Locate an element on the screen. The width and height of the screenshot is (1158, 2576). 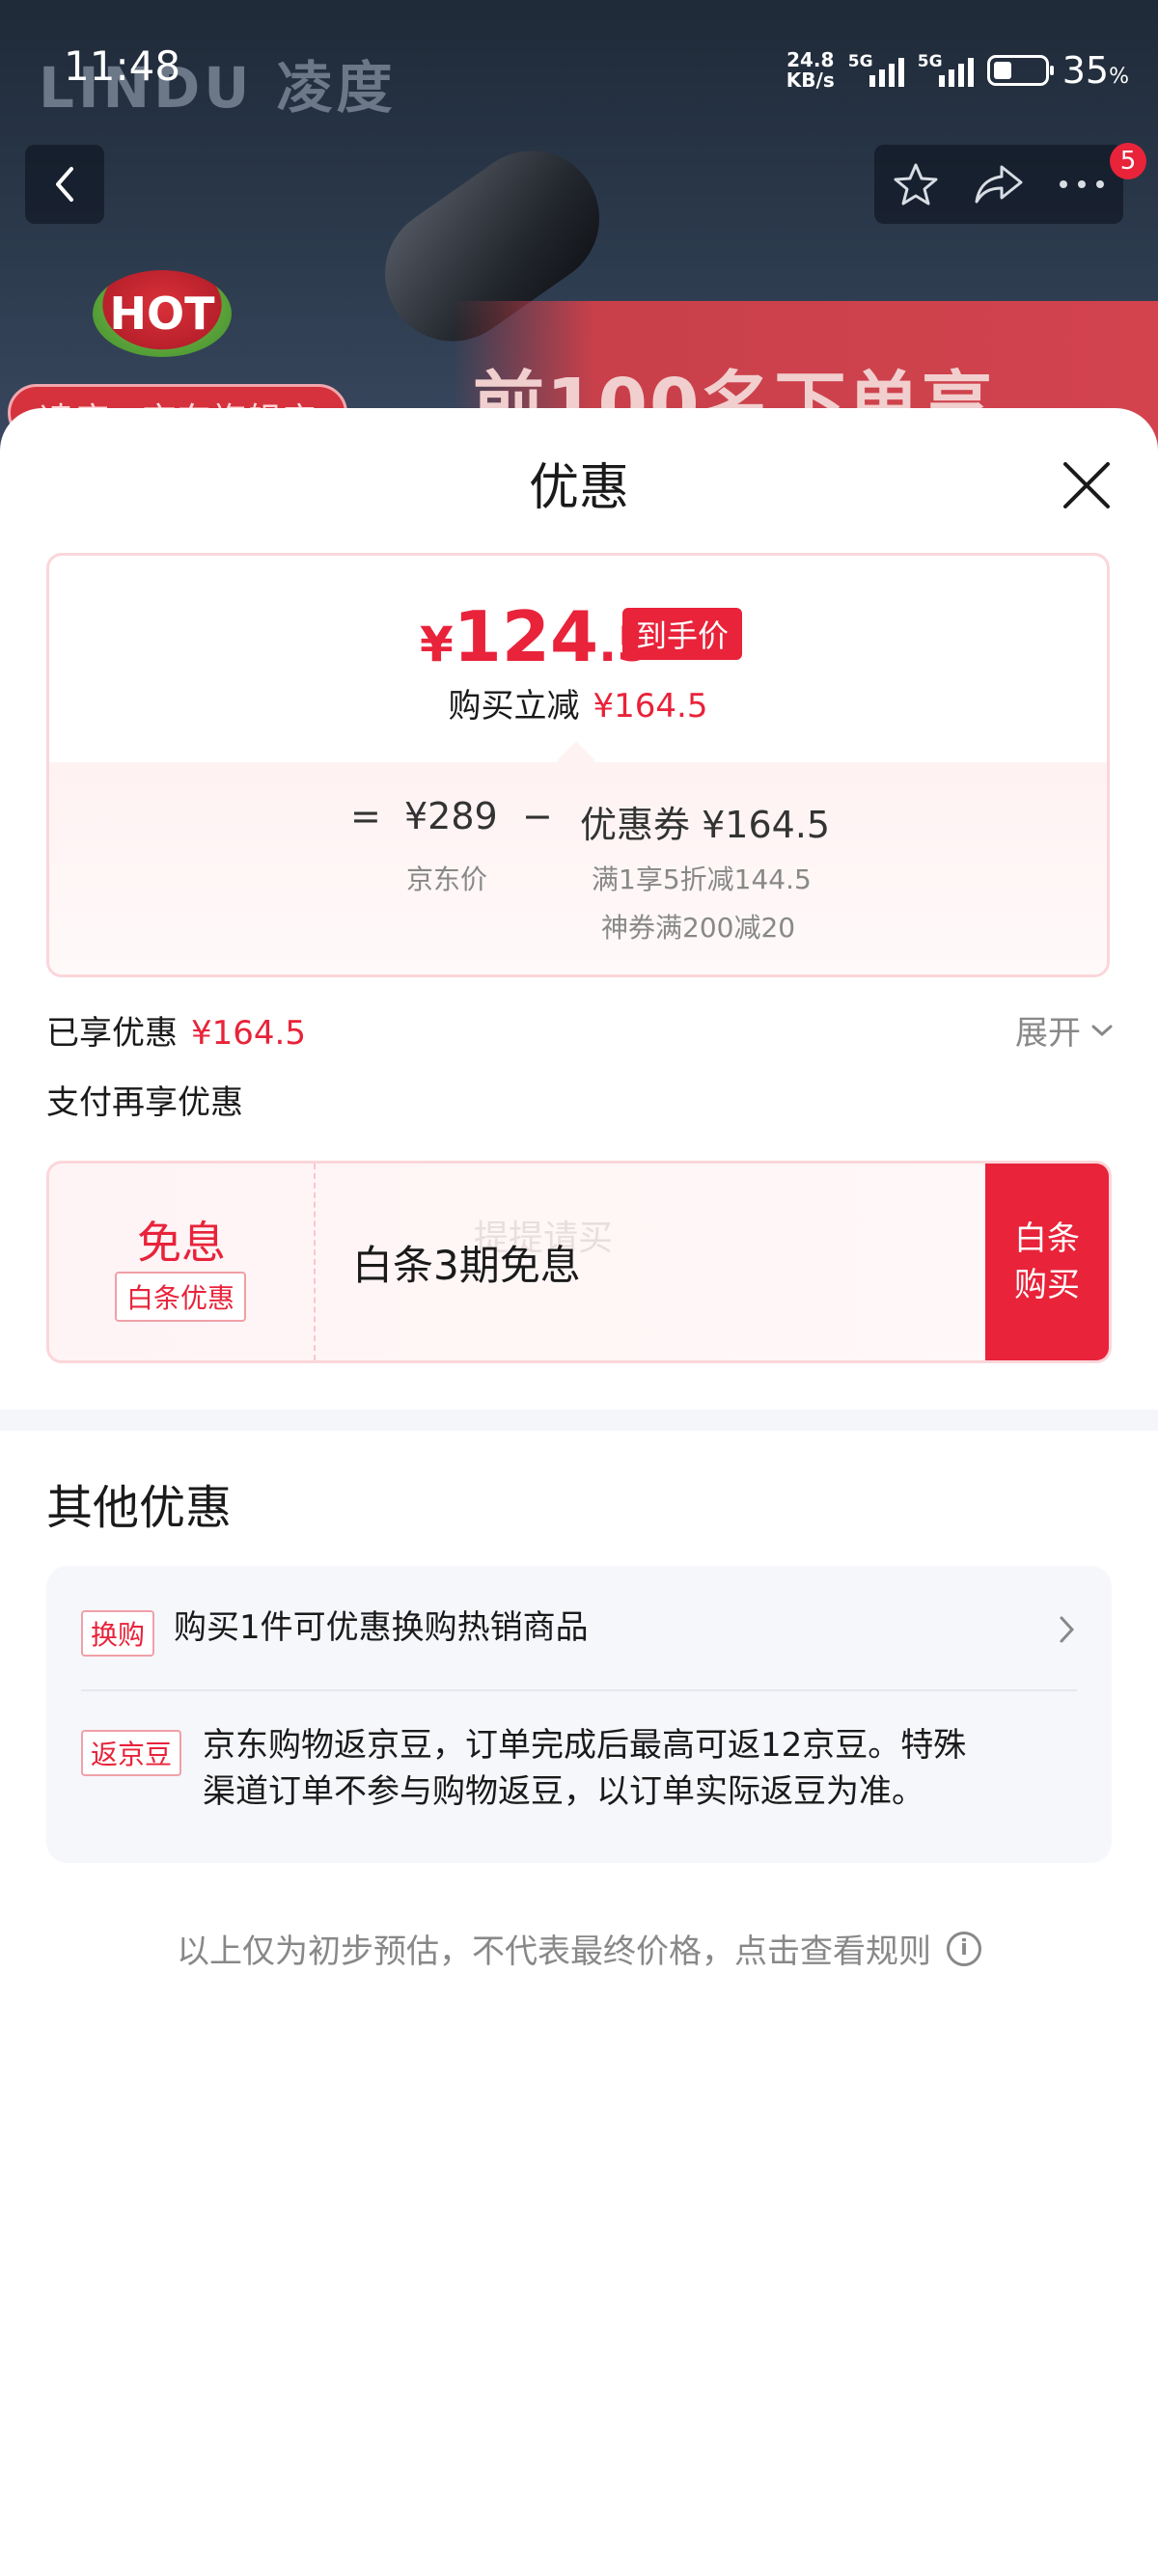
coupon-rule: 神券满200减20 is located at coordinates (698, 928).